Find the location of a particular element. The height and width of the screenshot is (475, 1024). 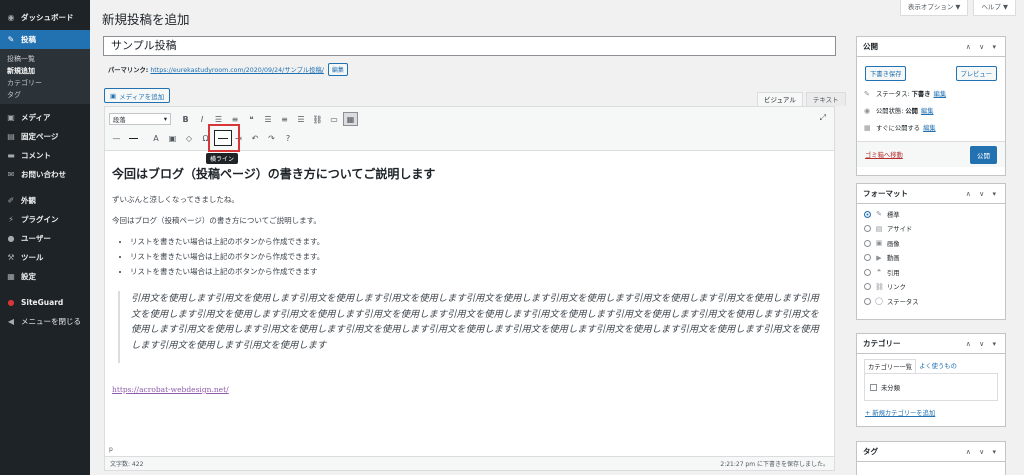

status-value: 下書き is located at coordinates (921, 94).